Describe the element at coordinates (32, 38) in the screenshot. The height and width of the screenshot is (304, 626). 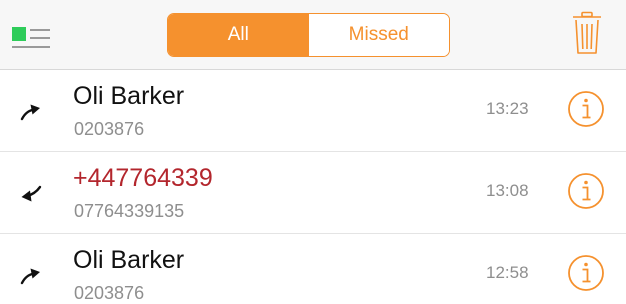
I see `list-filter-icon` at that location.